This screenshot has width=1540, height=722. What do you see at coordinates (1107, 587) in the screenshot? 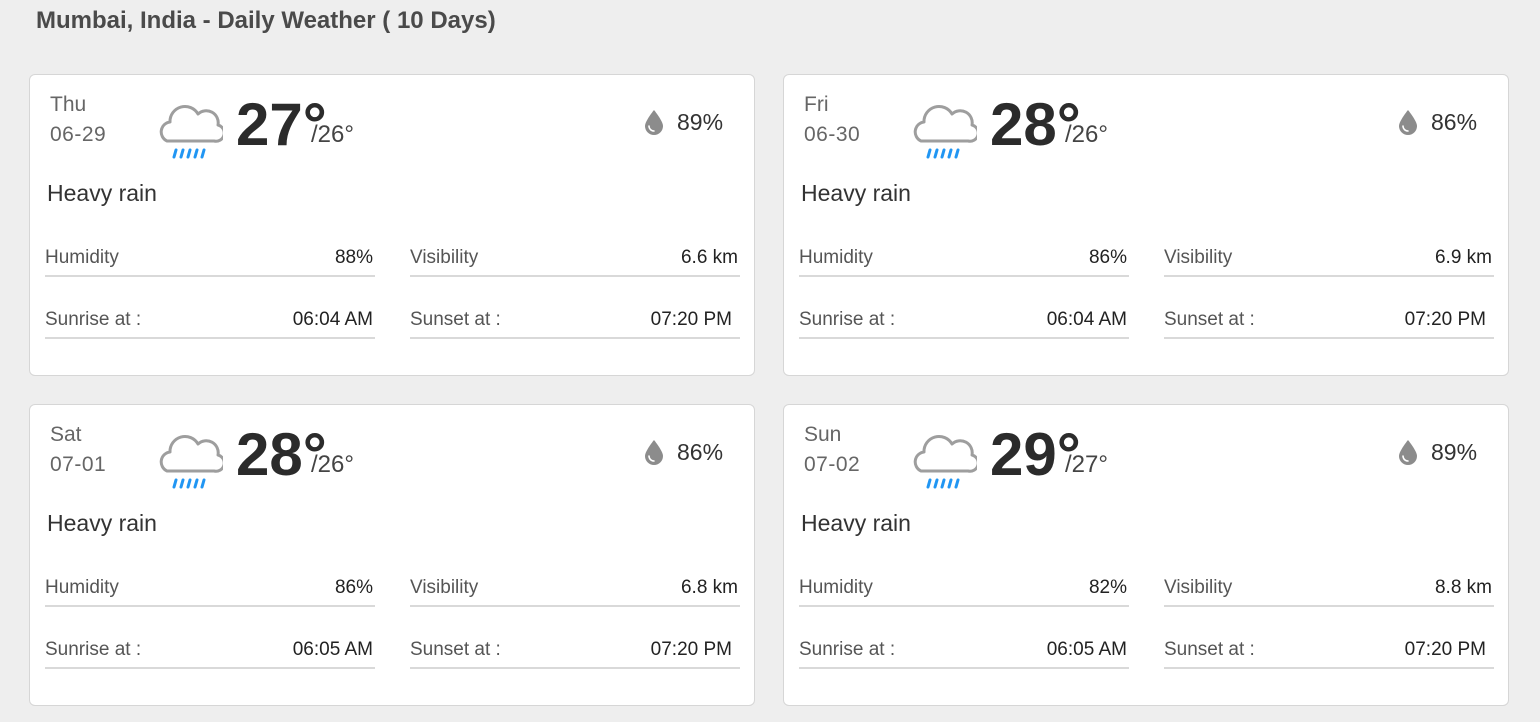
I see `humidity-value: 82%` at bounding box center [1107, 587].